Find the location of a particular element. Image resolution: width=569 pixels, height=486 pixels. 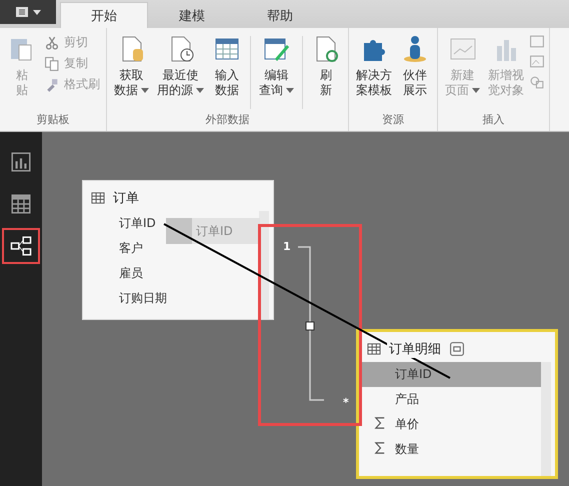

grid-icon is located at coordinates (21, 204).